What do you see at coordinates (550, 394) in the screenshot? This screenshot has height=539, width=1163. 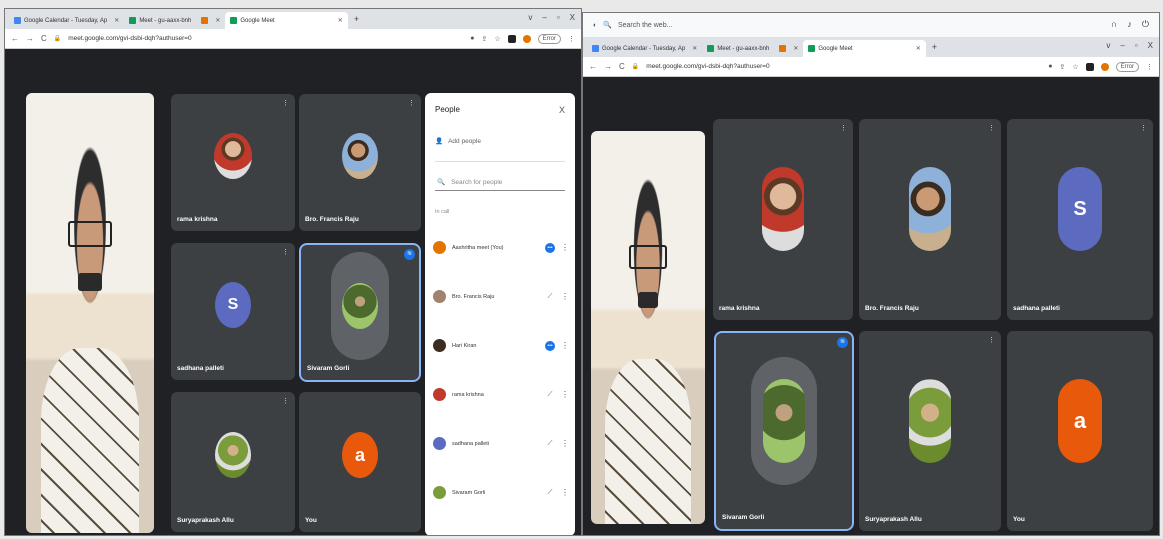 I see `mic-off-icon: ⟋` at bounding box center [550, 394].